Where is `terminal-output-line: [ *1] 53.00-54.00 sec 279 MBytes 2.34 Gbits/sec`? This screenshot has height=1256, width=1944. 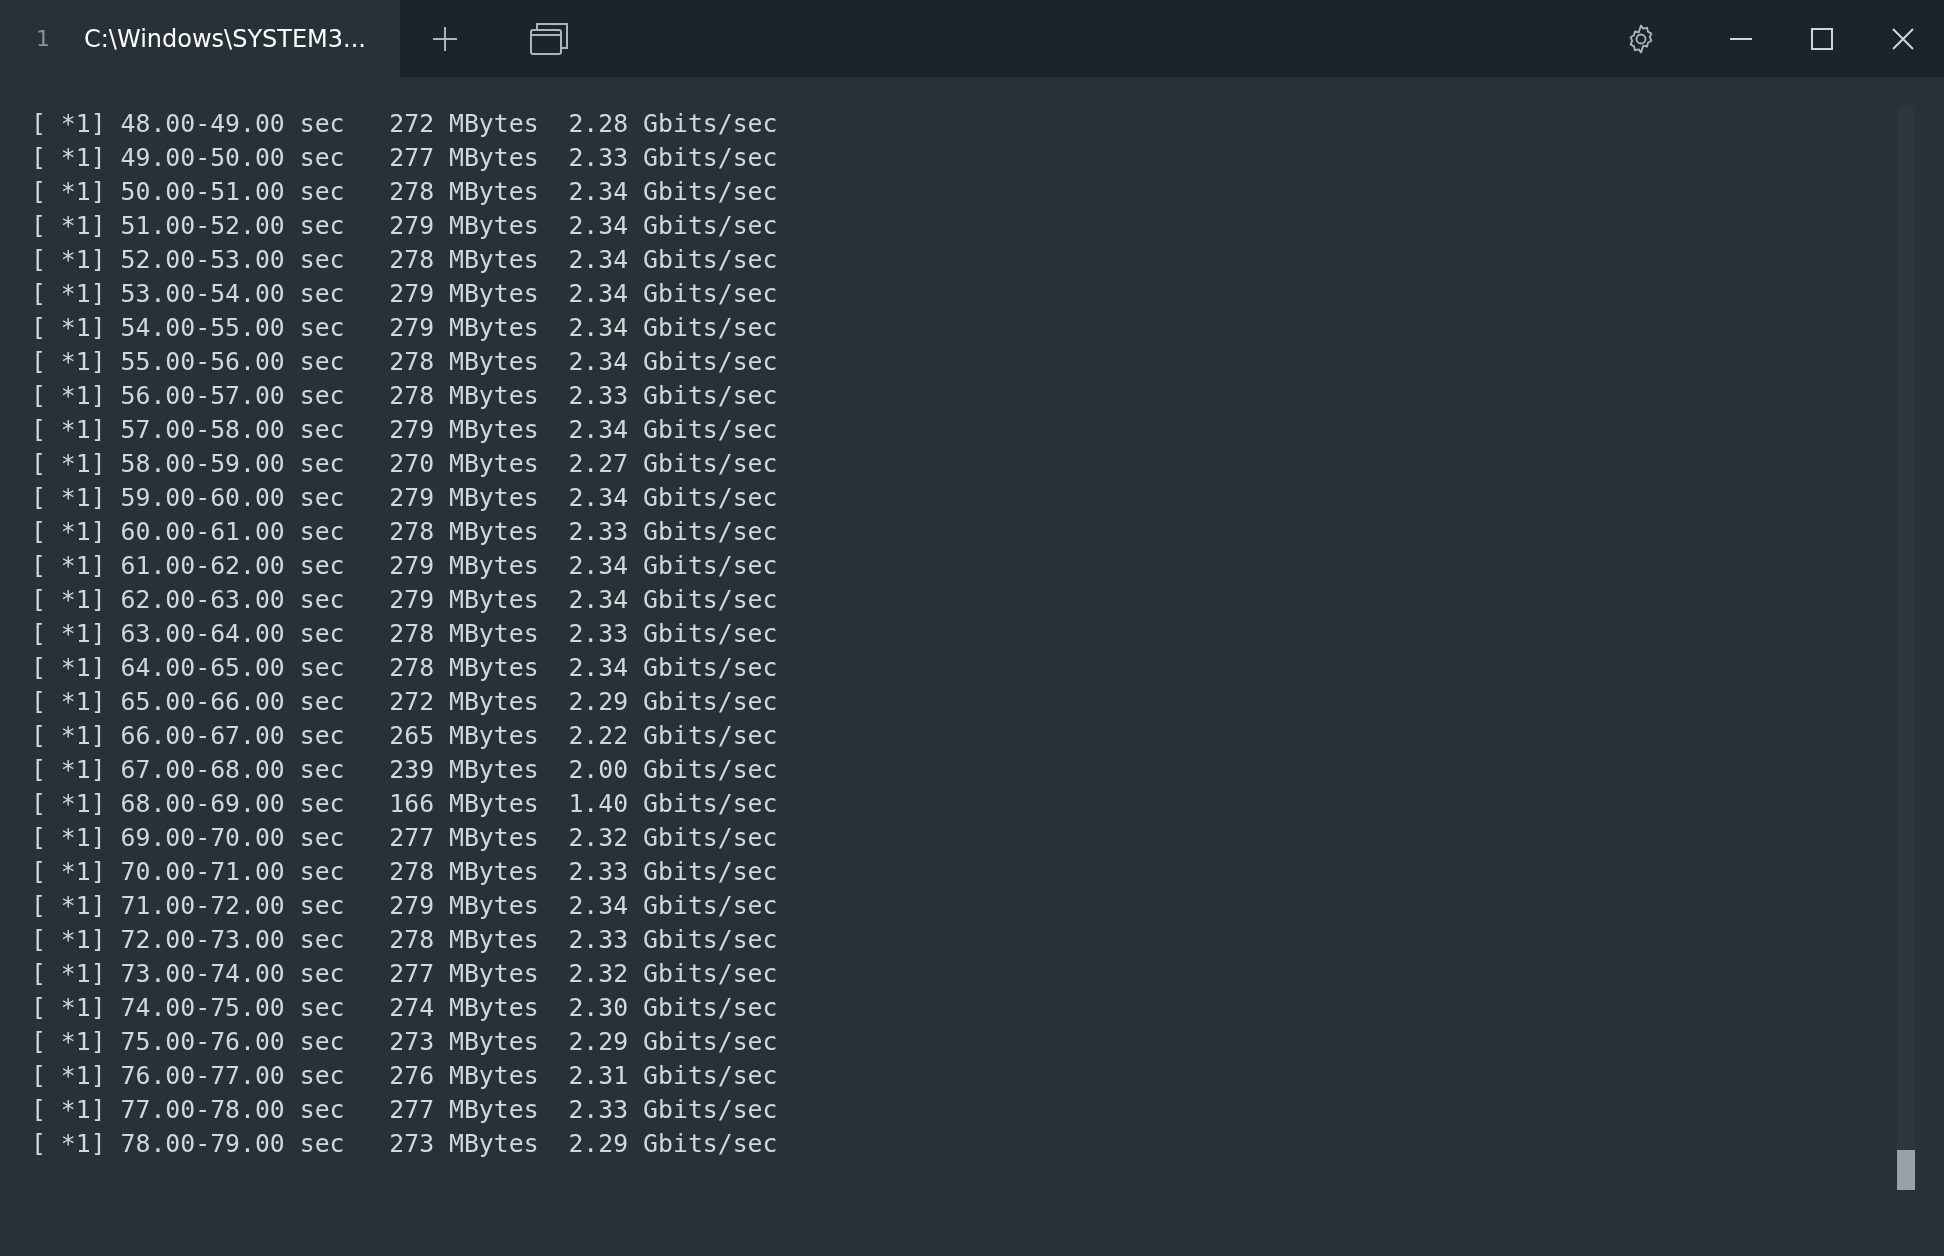
terminal-output-line: [ *1] 53.00-54.00 sec 279 MBytes 2.34 Gbits/sec is located at coordinates (405, 294).